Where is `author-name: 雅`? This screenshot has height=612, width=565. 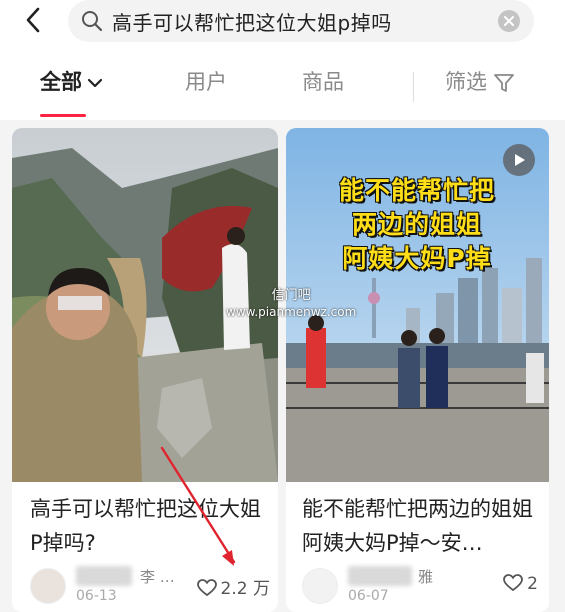
author-name: 雅 is located at coordinates (425, 576).